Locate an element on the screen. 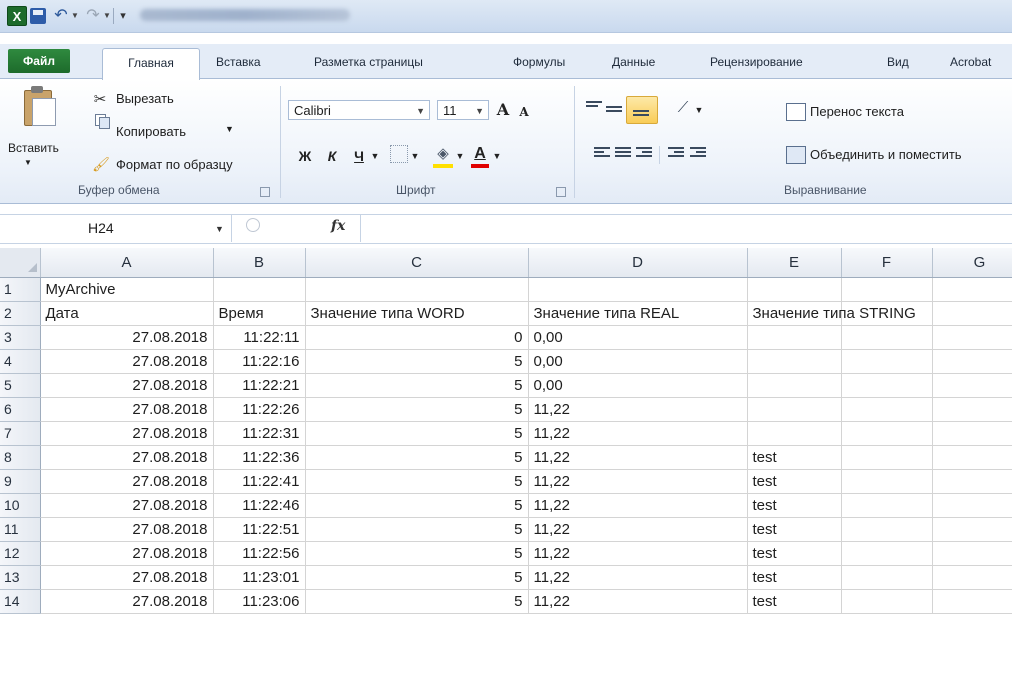 The height and width of the screenshot is (677, 1012). cell-f10 is located at coordinates (887, 505).